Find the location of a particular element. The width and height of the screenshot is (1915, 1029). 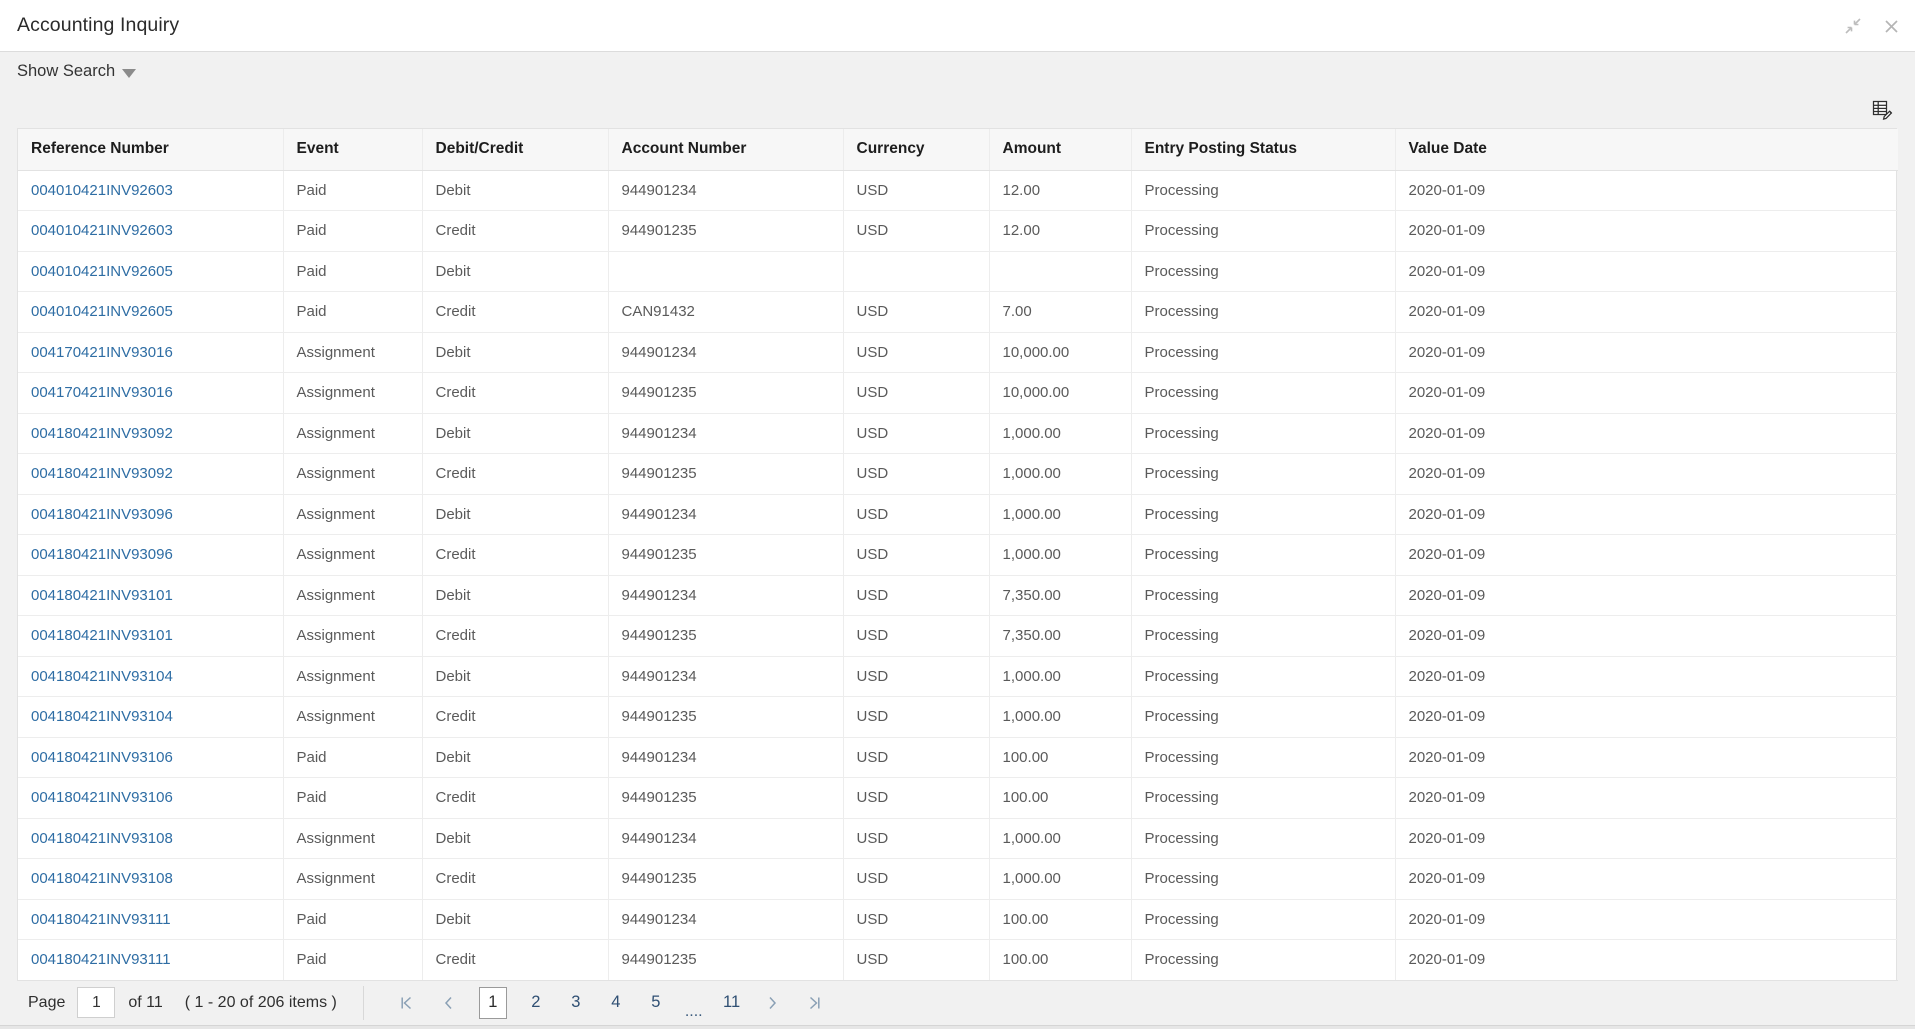

column-header-currency: Currency is located at coordinates (916, 150).